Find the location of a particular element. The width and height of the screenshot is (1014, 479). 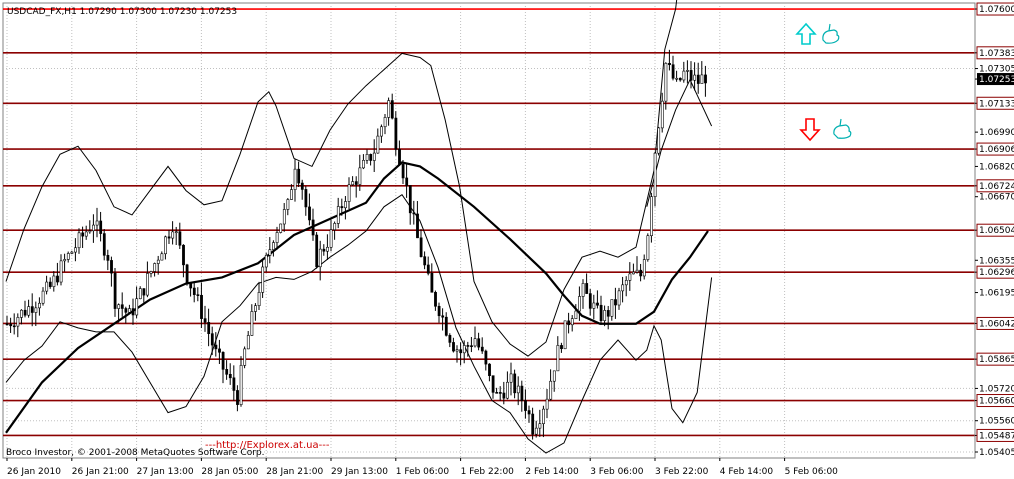

y-tick-label: 1.06724 is located at coordinates (996, 187).